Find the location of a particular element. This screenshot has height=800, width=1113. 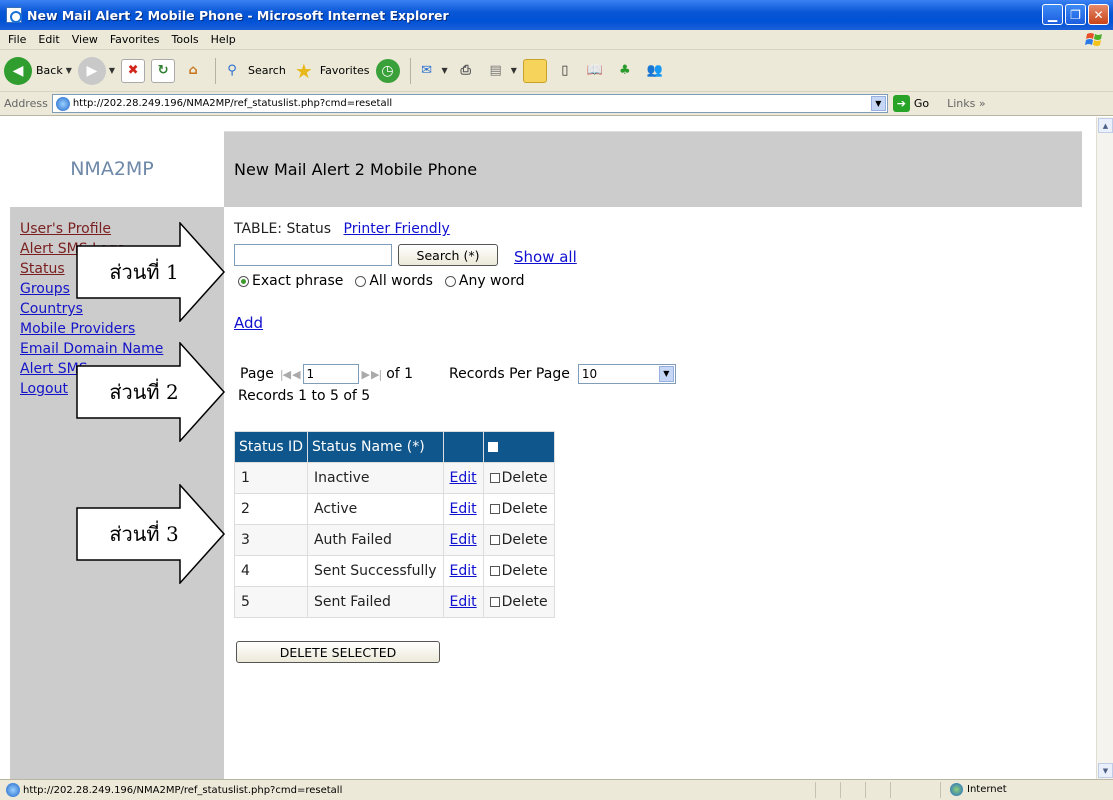

contacts-button: 👥 is located at coordinates (655, 71).